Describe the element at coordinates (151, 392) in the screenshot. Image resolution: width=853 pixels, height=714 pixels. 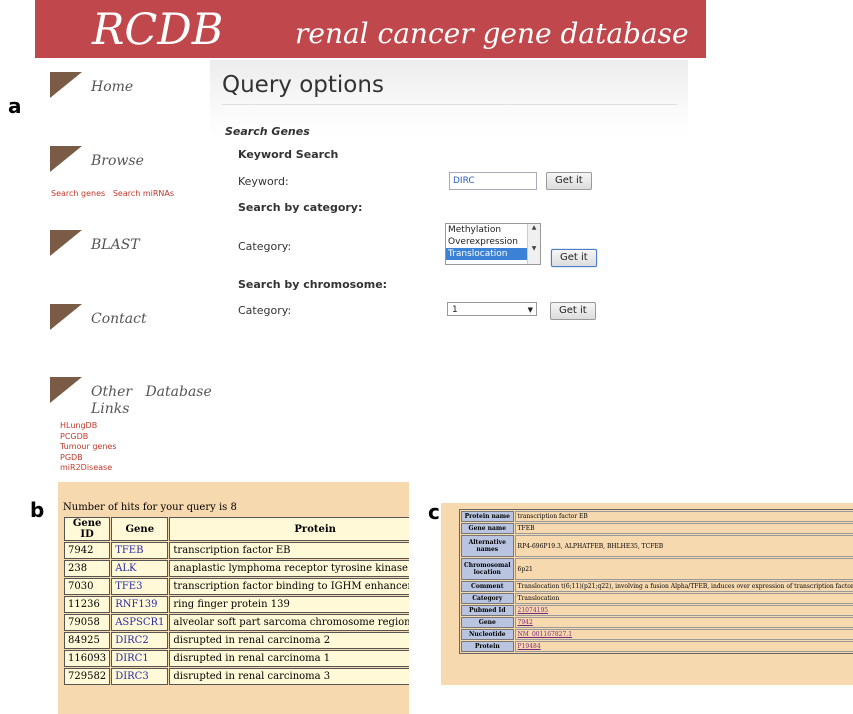
I see `nav-other-label-line1: Other Database` at that location.